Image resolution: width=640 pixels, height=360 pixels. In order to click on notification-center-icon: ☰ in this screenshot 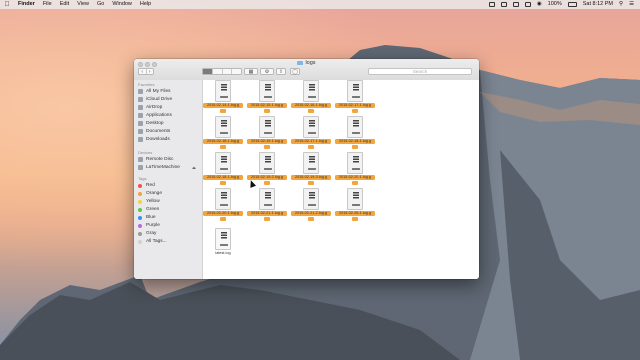, I will do `click(631, 4)`.